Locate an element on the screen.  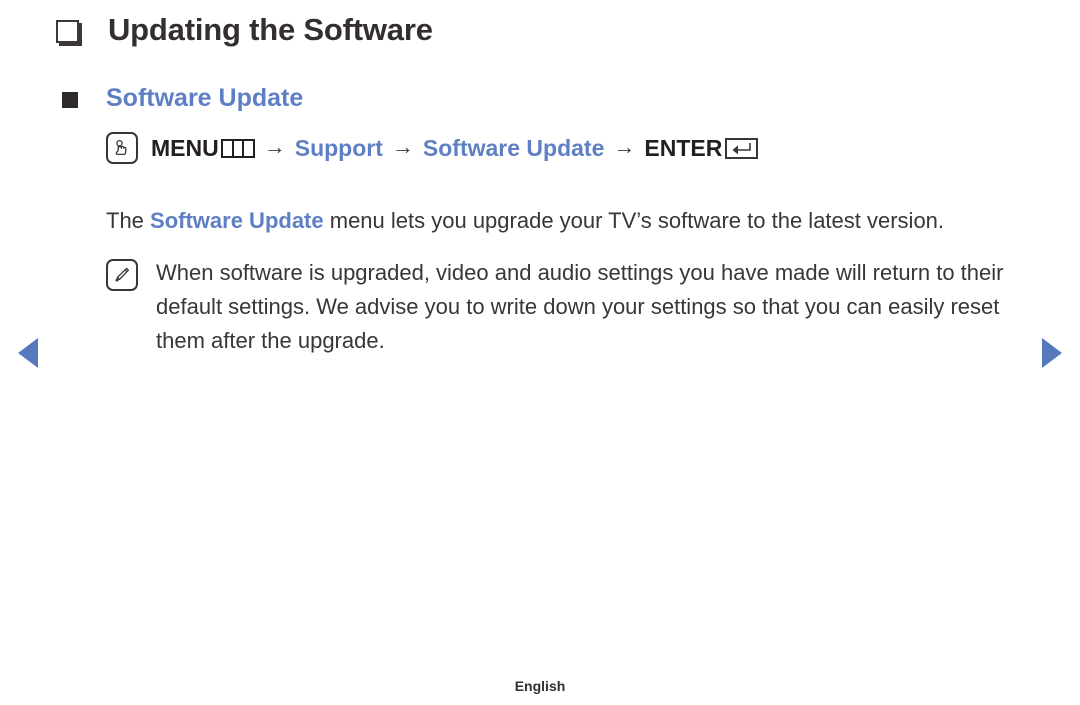
page-title: Updating the Software is located at coordinates (270, 29).